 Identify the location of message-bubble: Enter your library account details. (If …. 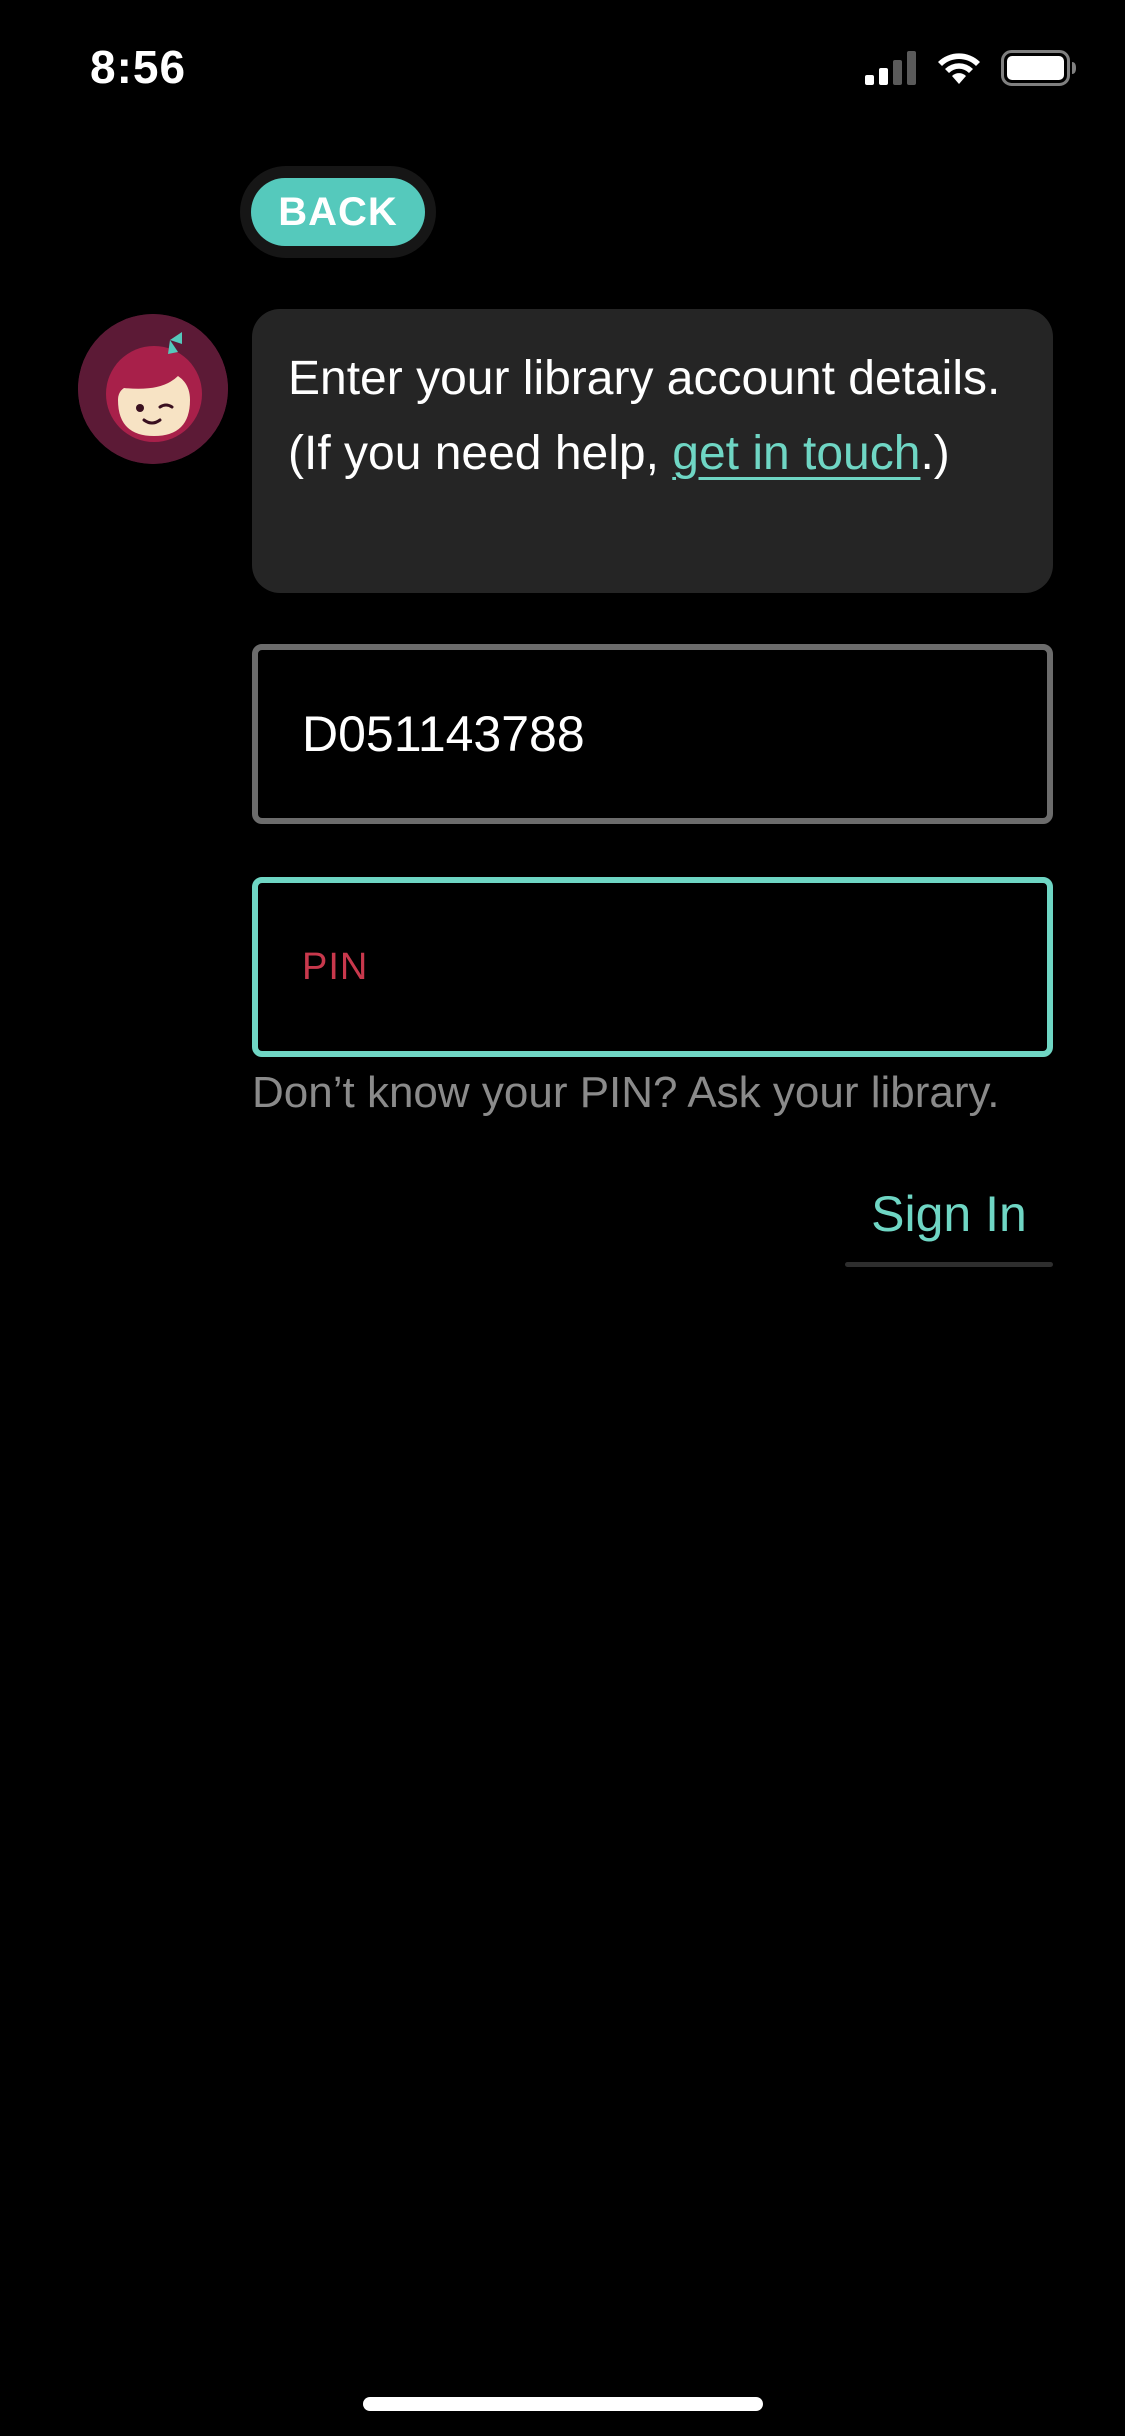
(652, 451).